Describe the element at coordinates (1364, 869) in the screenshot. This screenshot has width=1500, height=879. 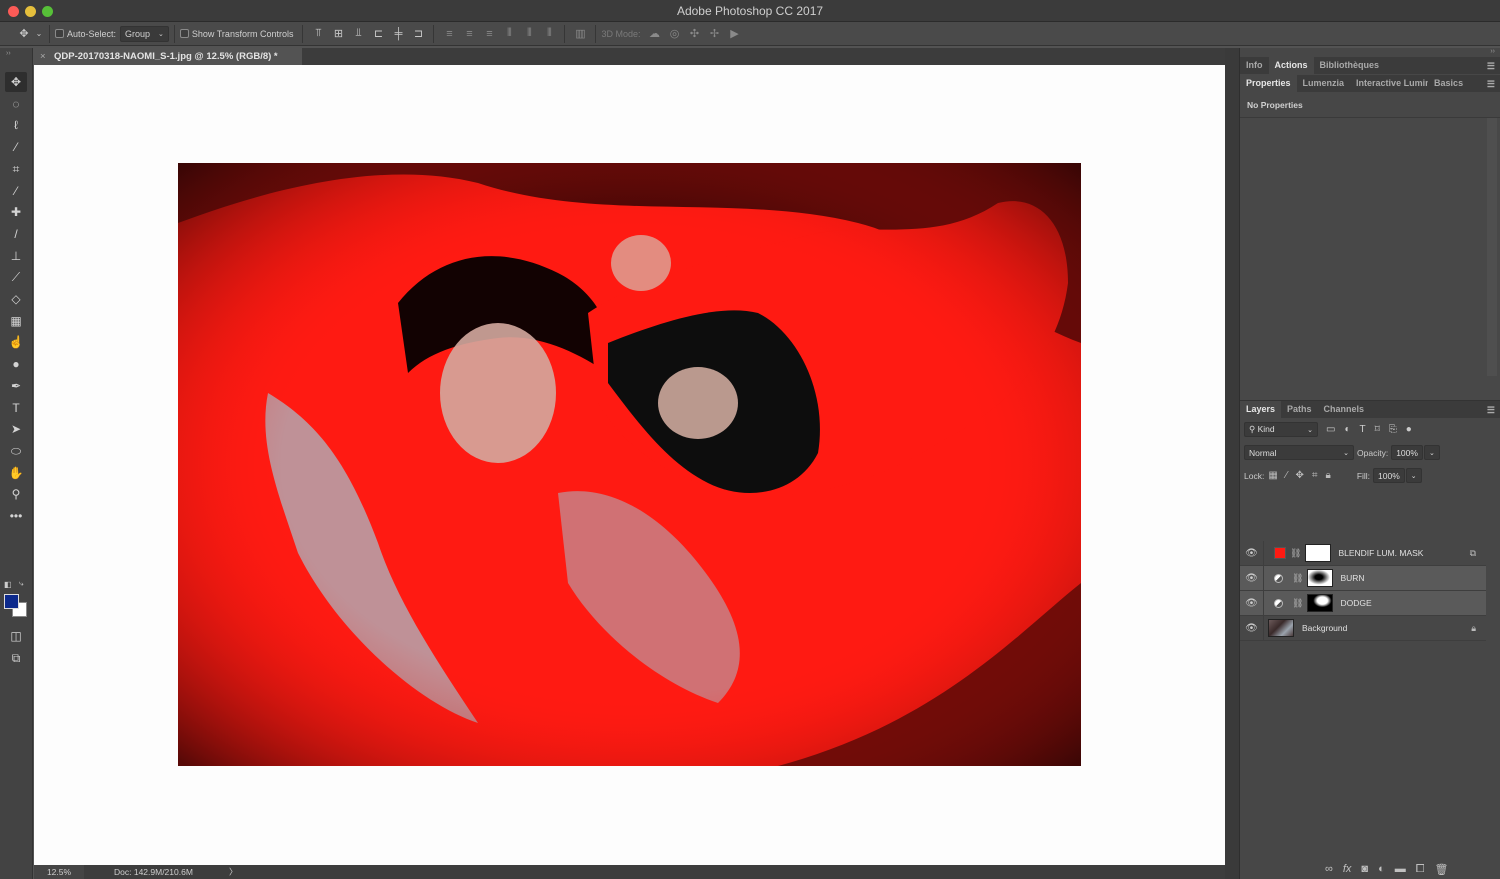
I see `add-mask-icon: ◙` at that location.